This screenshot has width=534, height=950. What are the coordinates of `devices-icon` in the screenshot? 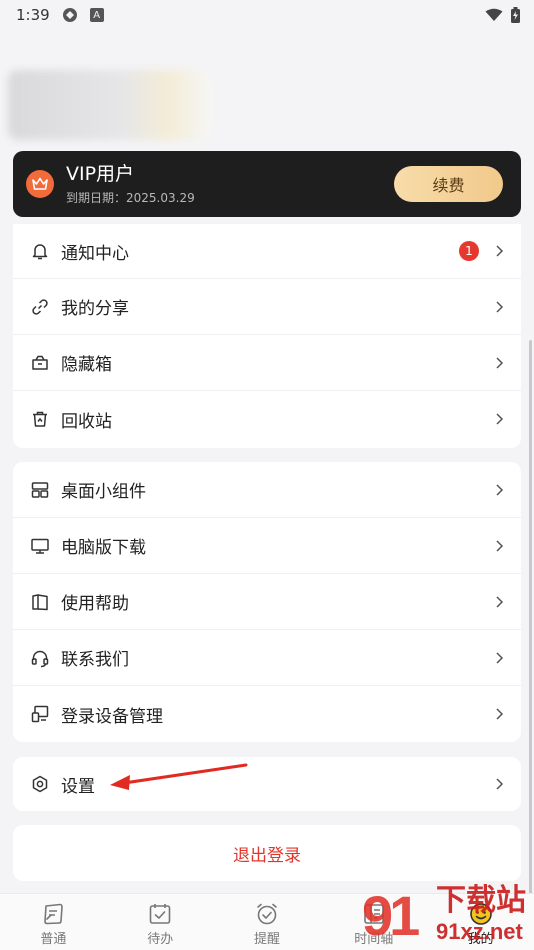 It's located at (40, 714).